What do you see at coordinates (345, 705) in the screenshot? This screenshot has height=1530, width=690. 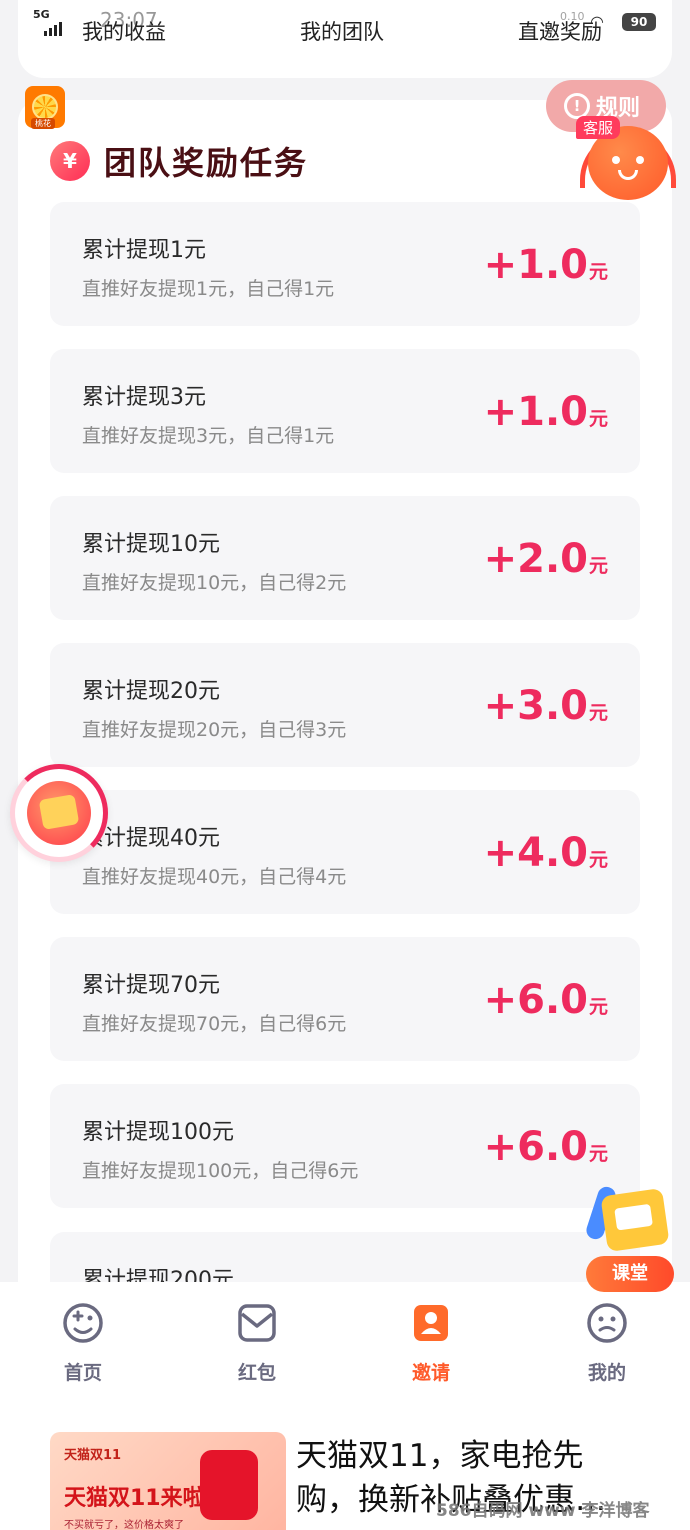 I see `task-item: 累计提现20元 直推好友提现20元，自己得3元 +3.0元` at bounding box center [345, 705].